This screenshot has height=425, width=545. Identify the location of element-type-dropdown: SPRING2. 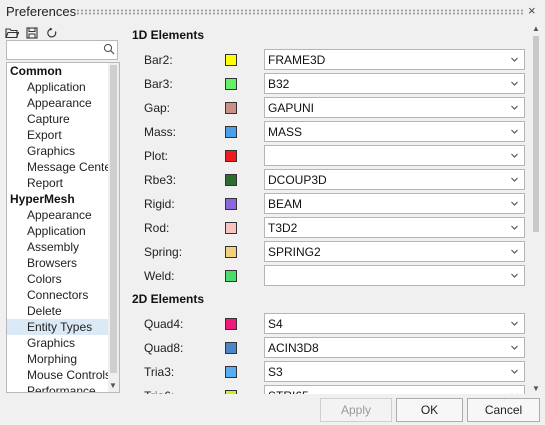
(394, 251).